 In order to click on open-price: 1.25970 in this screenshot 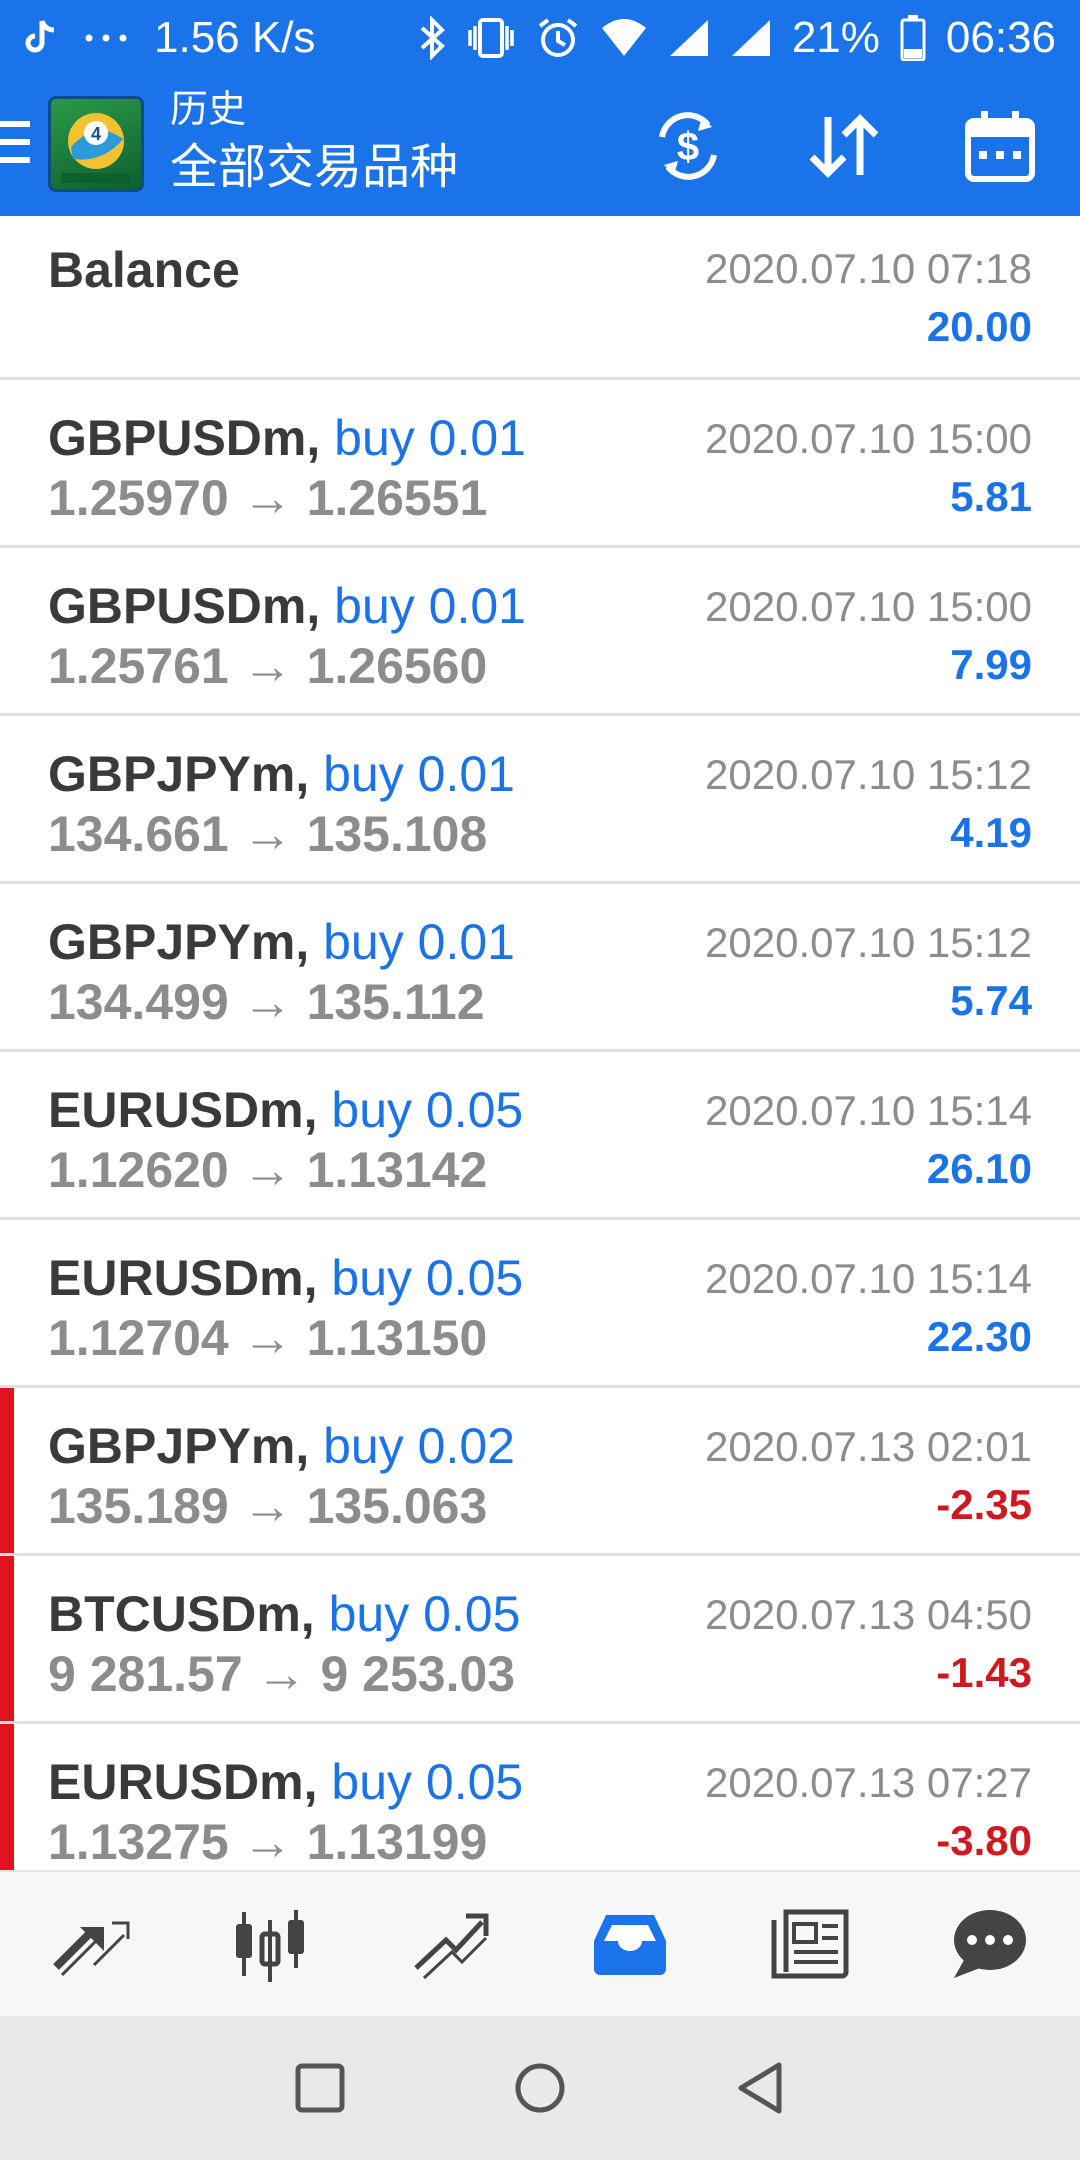, I will do `click(138, 498)`.